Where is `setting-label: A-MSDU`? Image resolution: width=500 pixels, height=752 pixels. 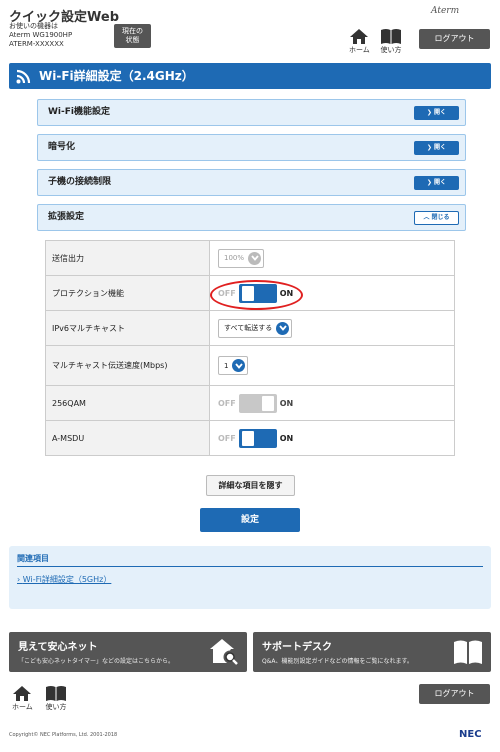 setting-label: A-MSDU is located at coordinates (127, 438).